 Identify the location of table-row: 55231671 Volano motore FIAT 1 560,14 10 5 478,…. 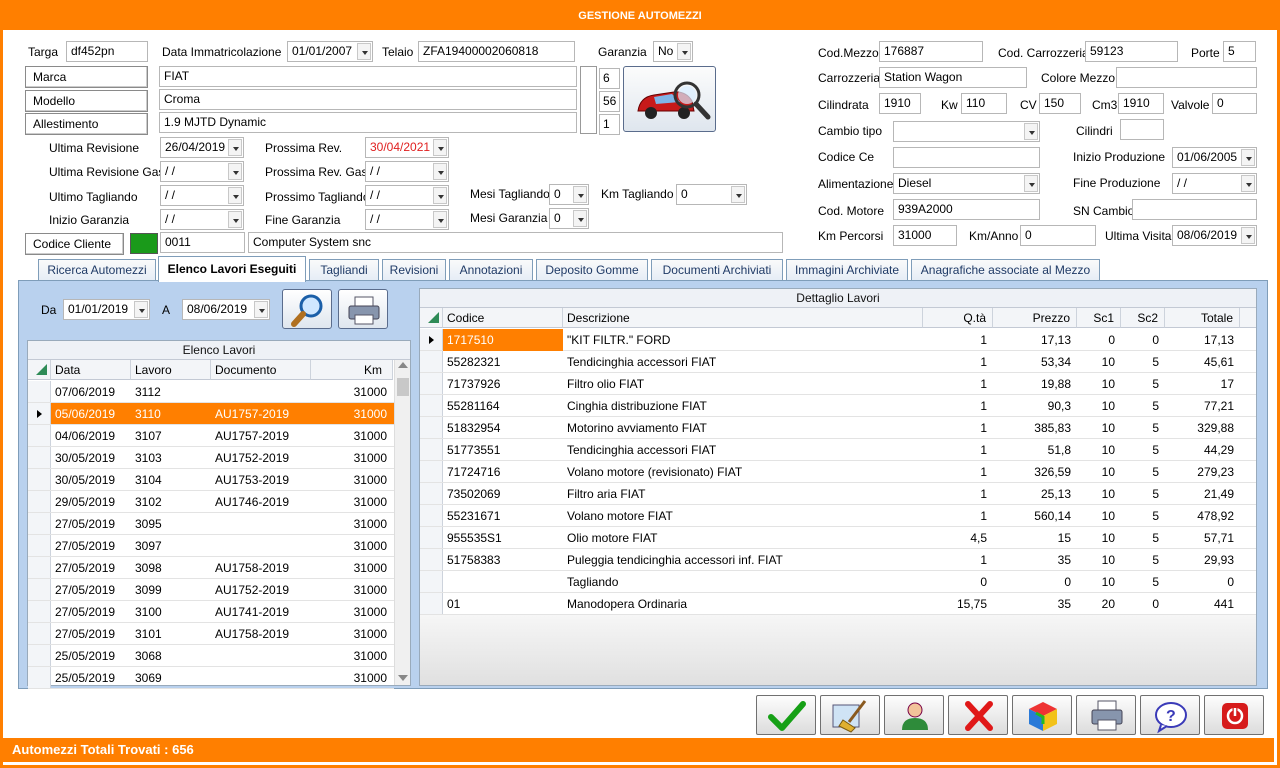
(838, 516).